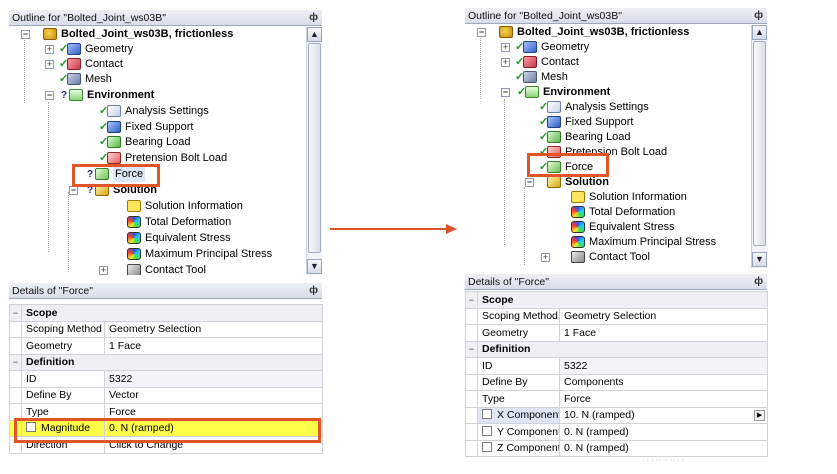 This screenshot has height=474, width=837. I want to click on watermark: · · · ·· ·· ·· · ·, so click(663, 459).